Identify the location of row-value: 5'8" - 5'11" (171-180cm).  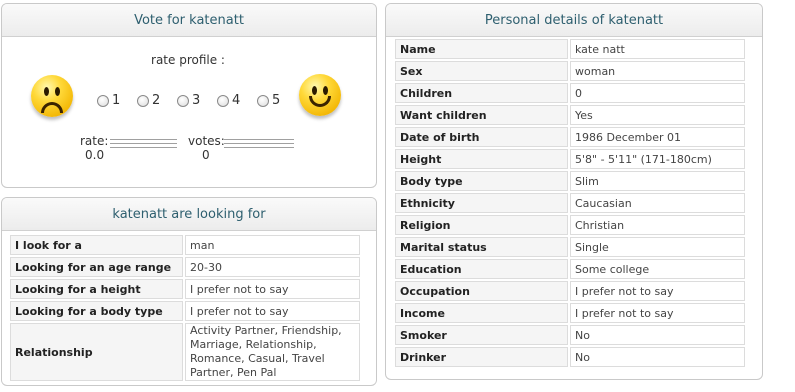
(657, 159).